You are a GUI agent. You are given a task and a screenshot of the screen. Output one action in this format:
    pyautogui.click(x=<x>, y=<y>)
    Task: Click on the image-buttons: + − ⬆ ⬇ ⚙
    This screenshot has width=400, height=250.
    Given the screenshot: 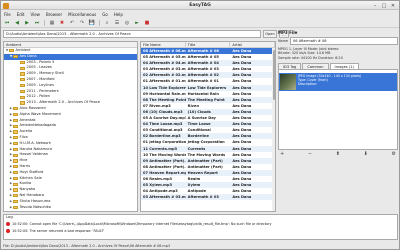 What is the action you would take?
    pyautogui.click(x=338, y=154)
    